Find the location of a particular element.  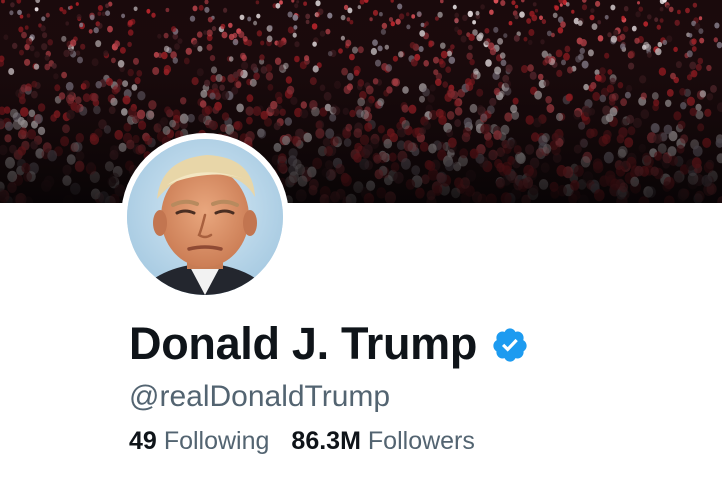

avatar-border is located at coordinates (205, 217).